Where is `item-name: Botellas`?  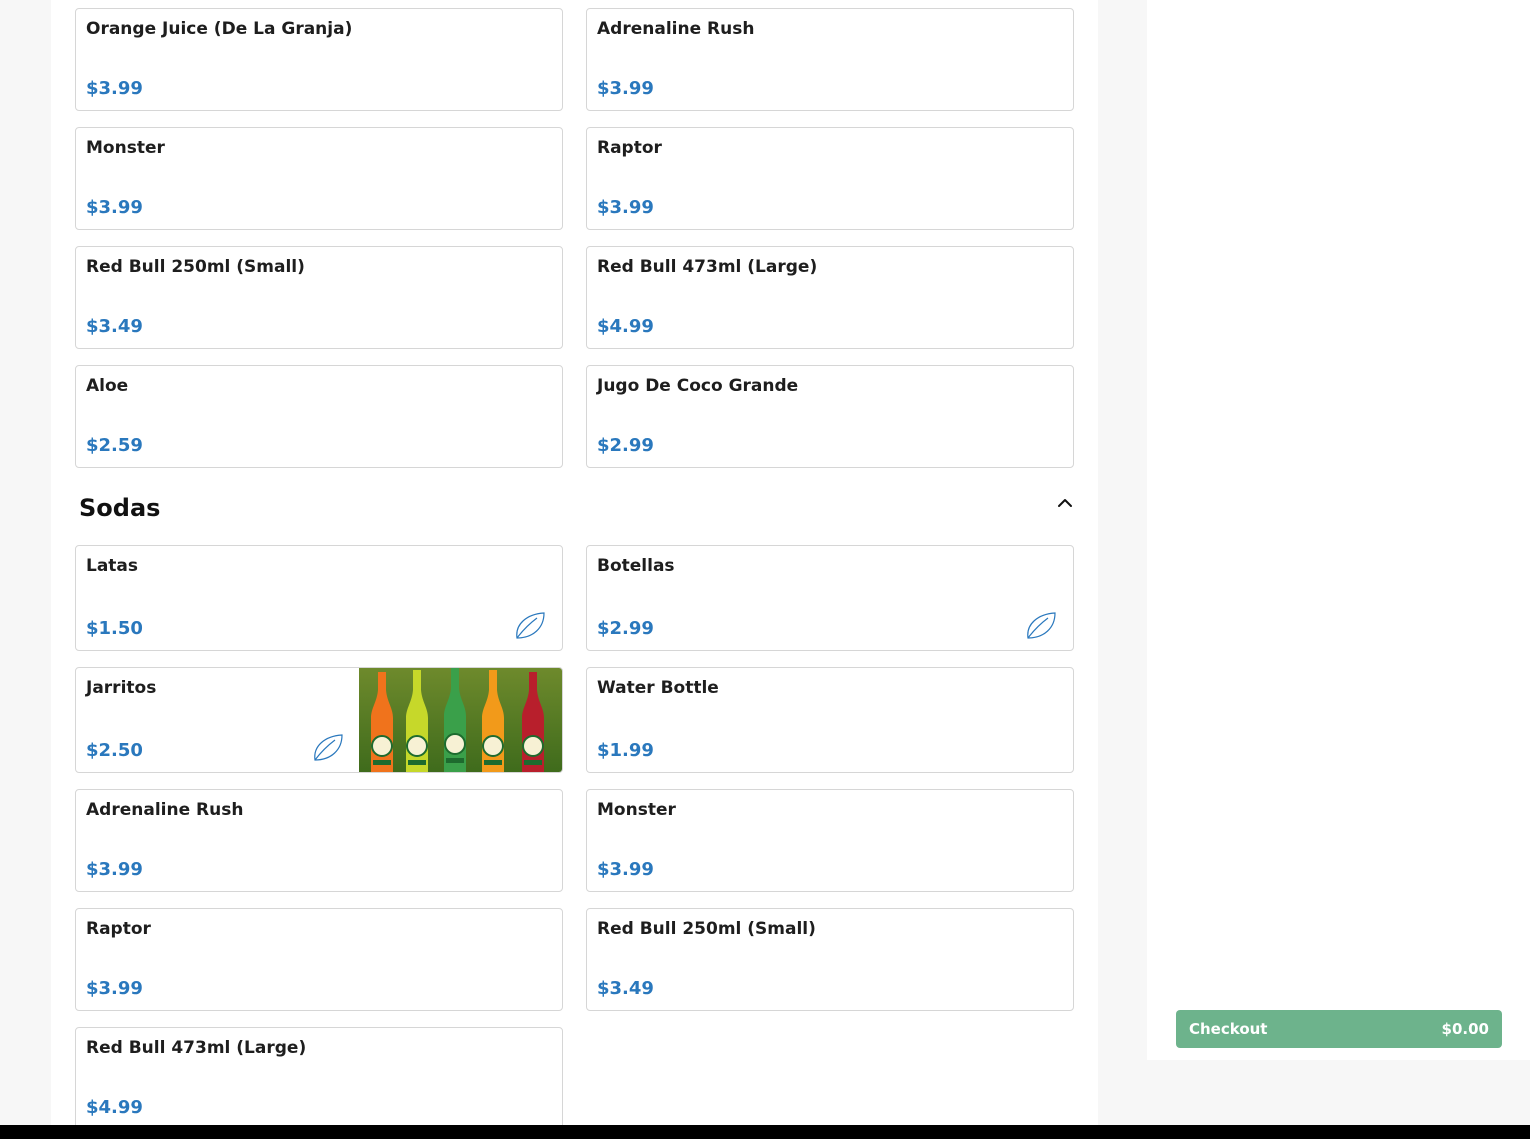 item-name: Botellas is located at coordinates (636, 566).